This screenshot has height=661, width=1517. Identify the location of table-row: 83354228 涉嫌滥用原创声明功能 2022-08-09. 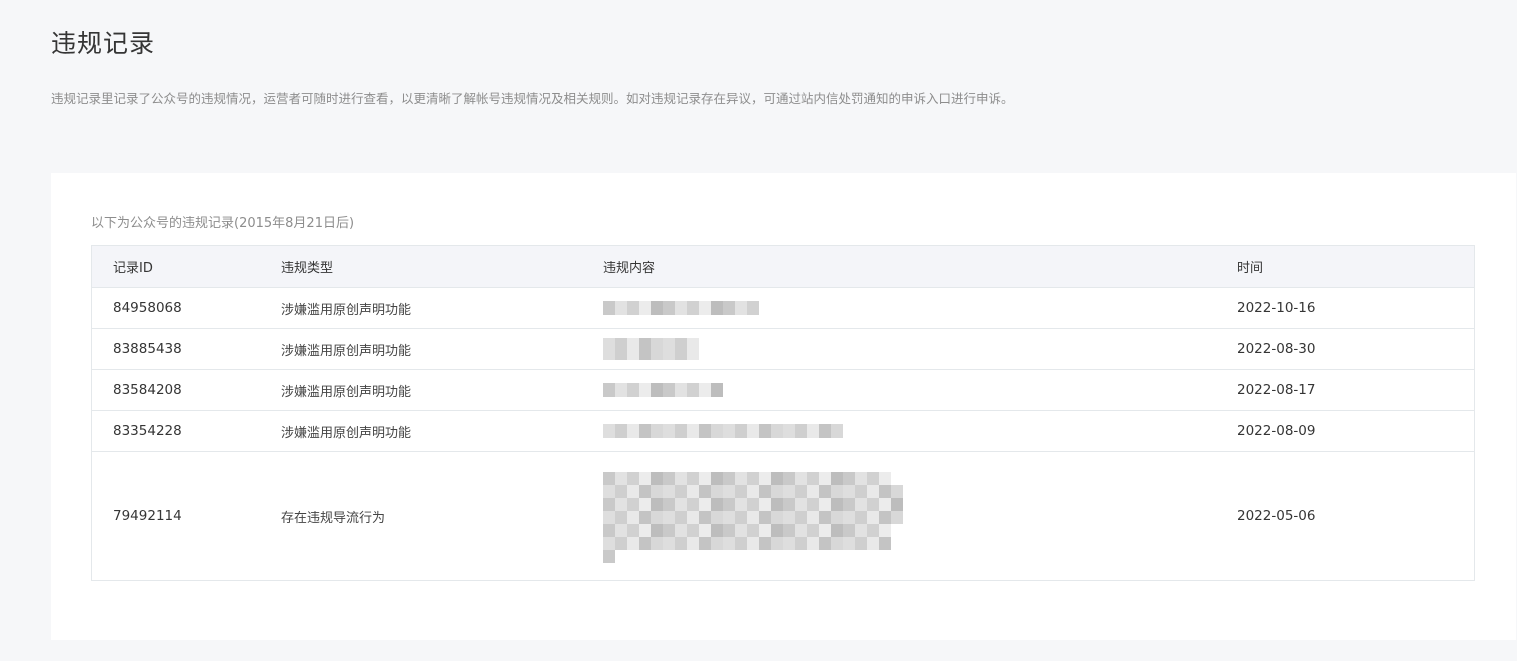
(783, 430).